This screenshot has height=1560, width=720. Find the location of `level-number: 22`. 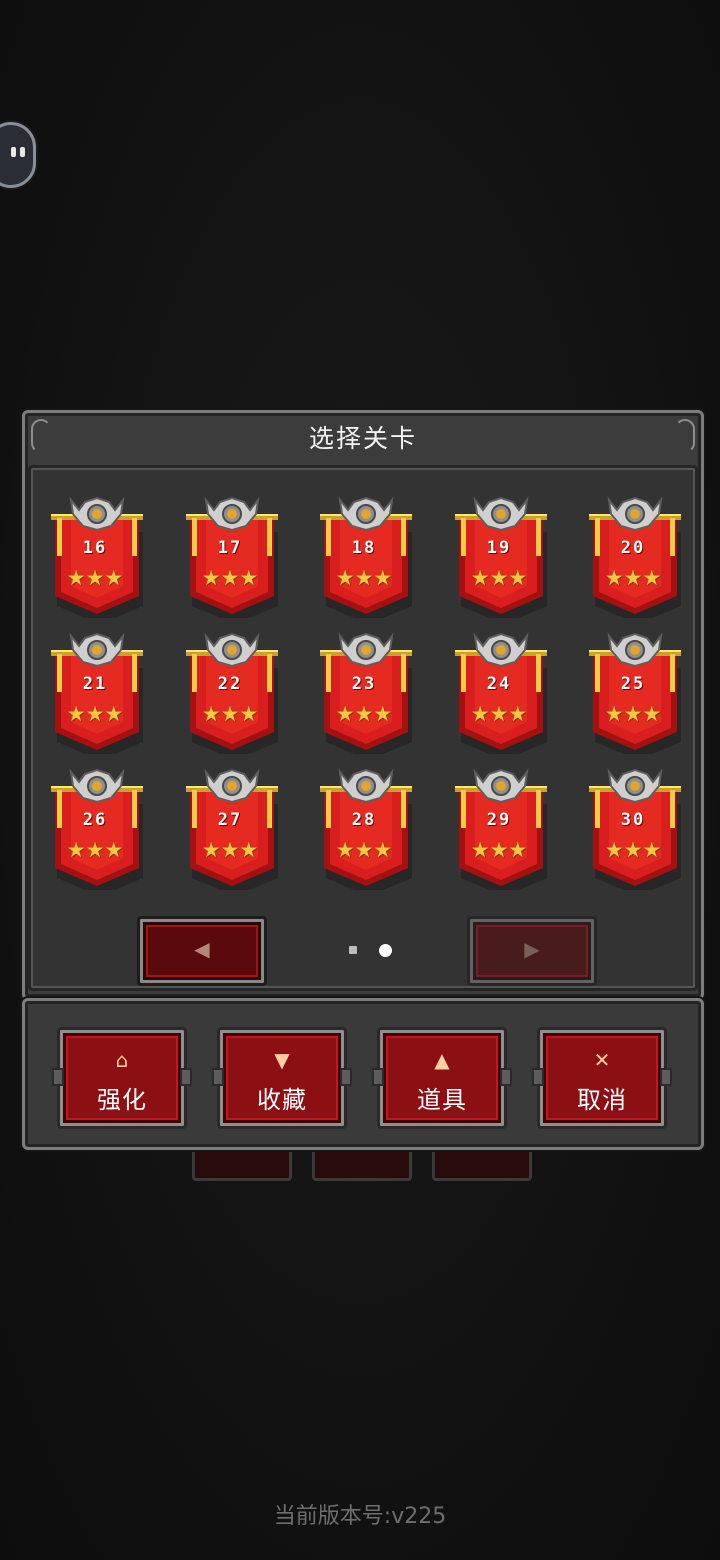

level-number: 22 is located at coordinates (230, 684).